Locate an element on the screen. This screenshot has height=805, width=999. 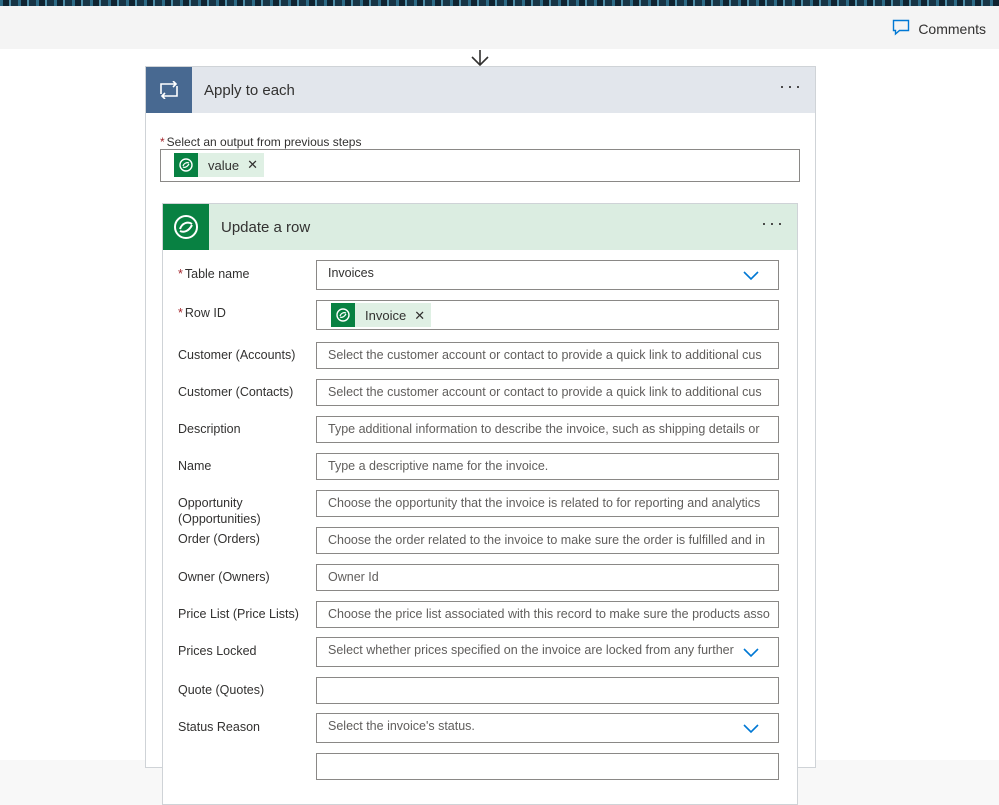
top-toolbar: Comments is located at coordinates (499, 27).